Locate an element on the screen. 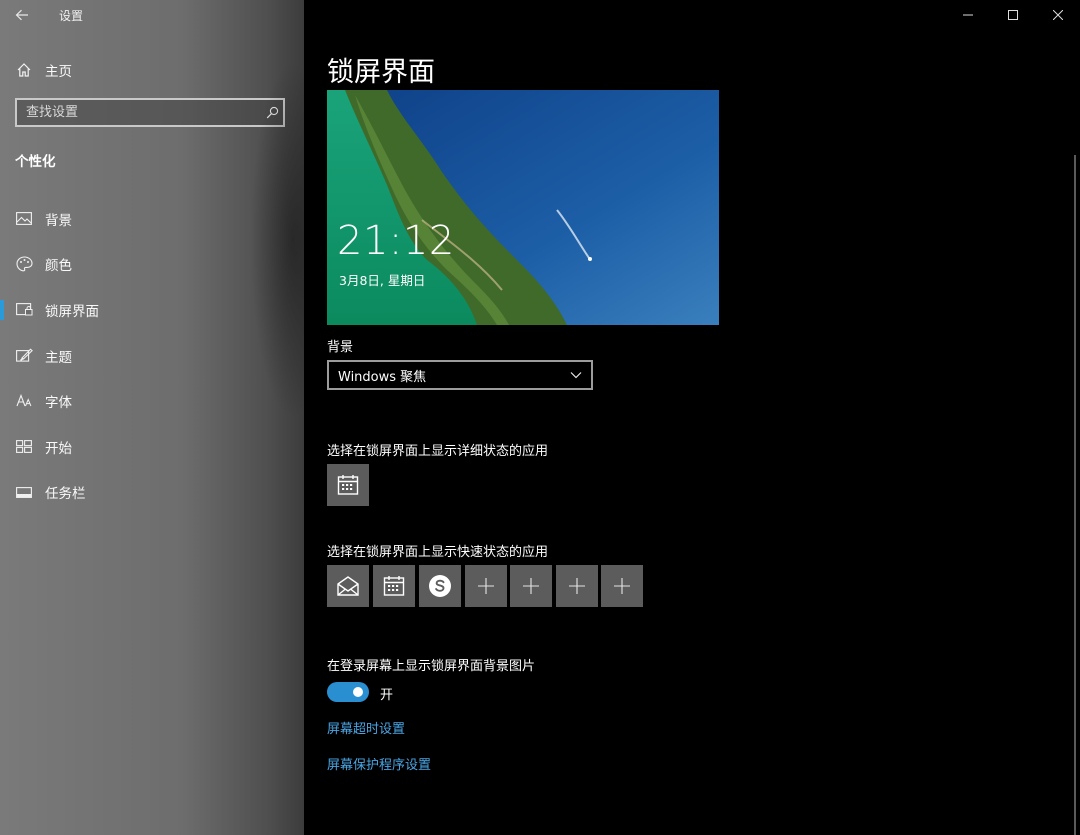 The width and height of the screenshot is (1080, 835). sidebar-item-colors: 颜色 is located at coordinates (152, 265).